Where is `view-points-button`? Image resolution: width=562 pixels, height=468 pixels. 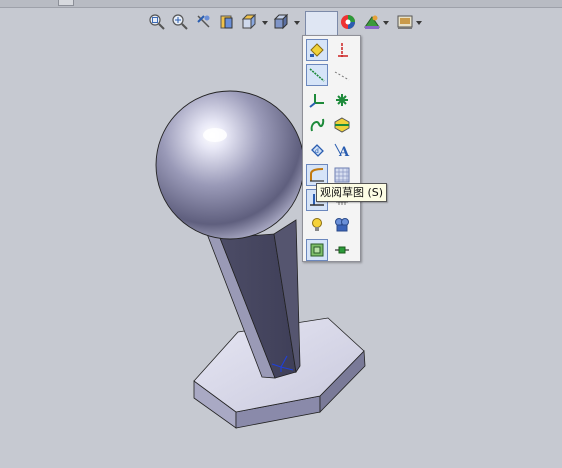
view-points-button is located at coordinates (342, 100).